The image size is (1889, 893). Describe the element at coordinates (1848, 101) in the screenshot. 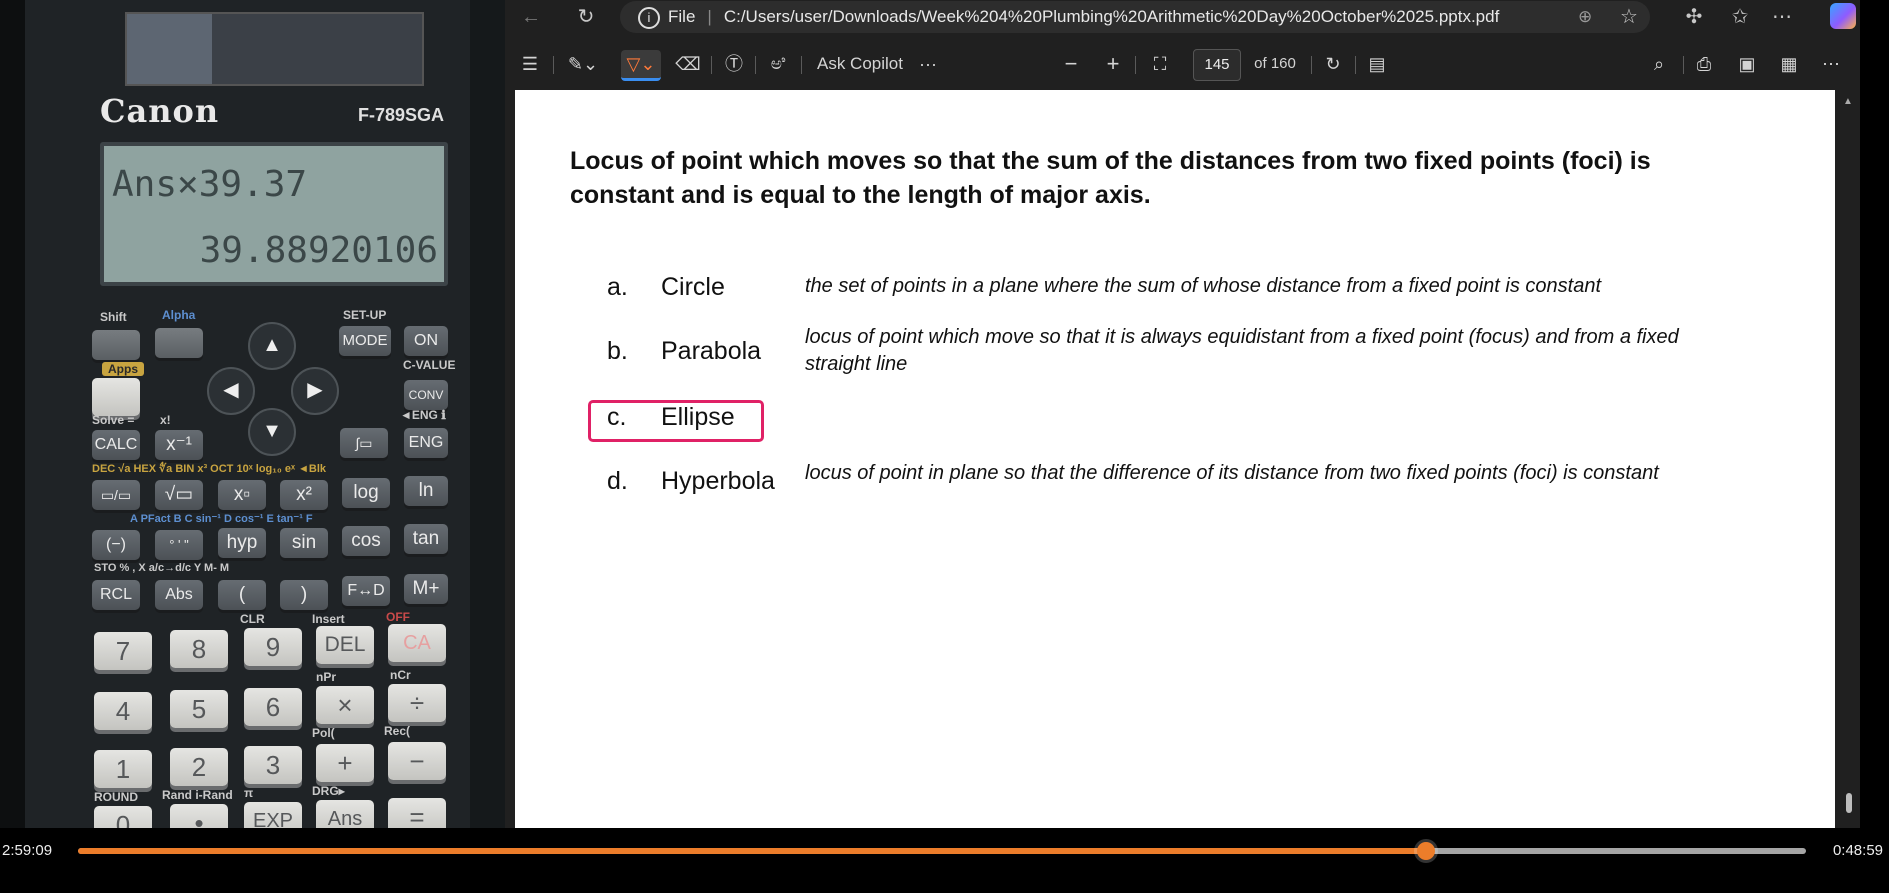

I see `scroll-up-icon: ▲` at that location.